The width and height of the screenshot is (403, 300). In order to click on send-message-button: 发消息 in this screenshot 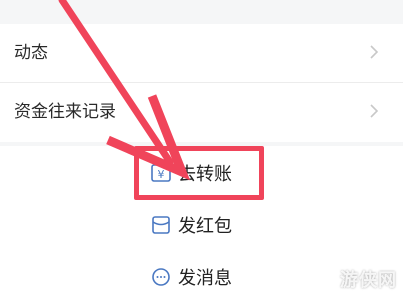, I will do `click(191, 277)`.